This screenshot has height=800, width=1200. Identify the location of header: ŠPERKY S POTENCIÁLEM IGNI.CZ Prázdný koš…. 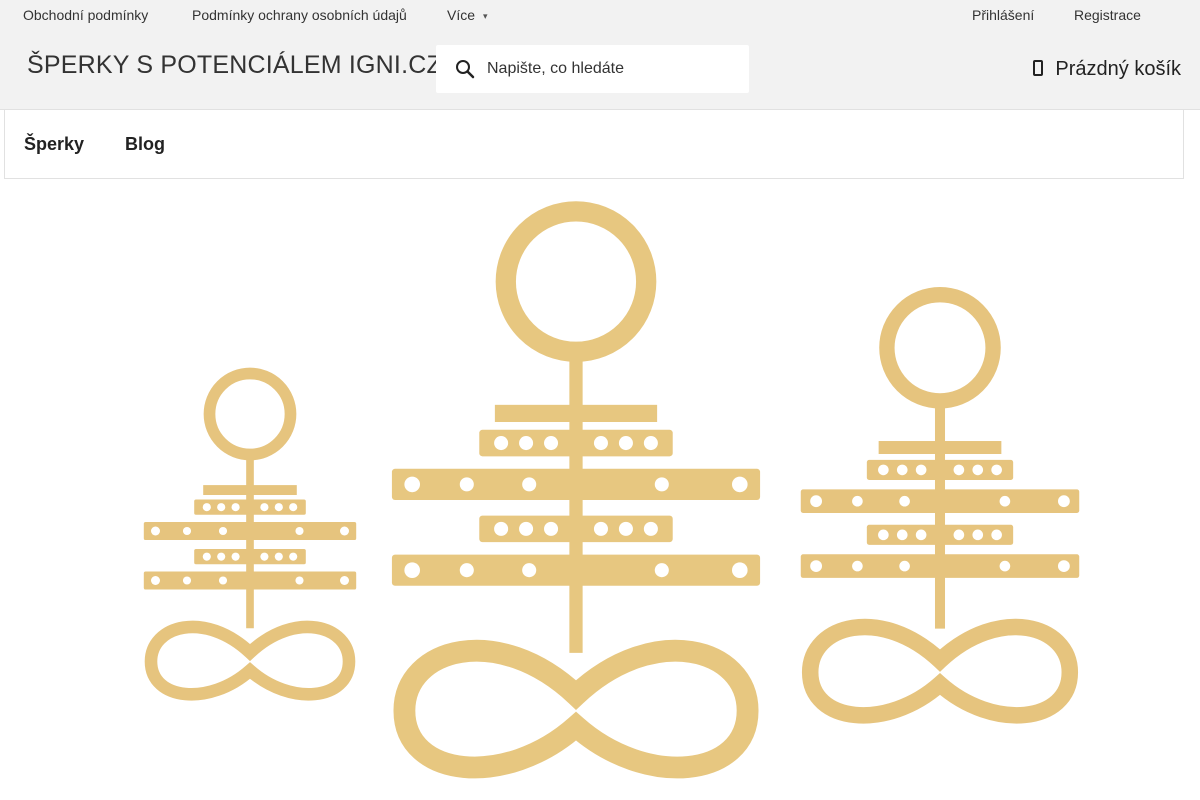
(600, 69).